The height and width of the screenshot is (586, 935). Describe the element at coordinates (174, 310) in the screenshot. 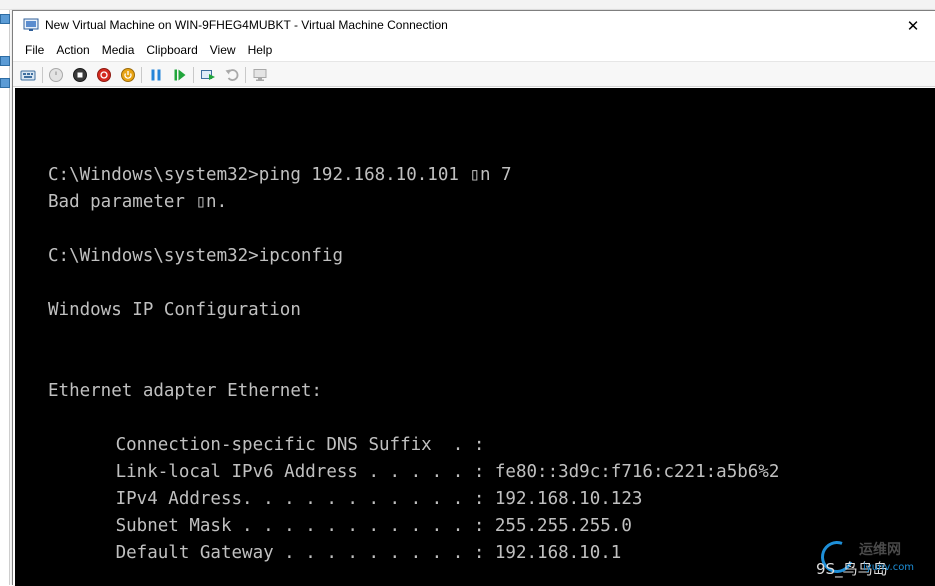

I see `console-line: Windows IP Configuration` at that location.